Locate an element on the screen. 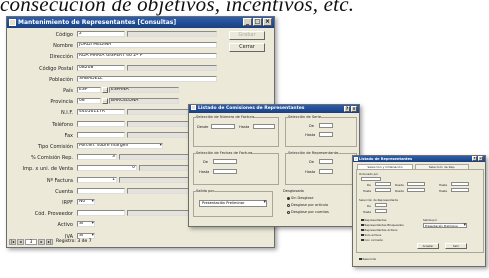  field-input: 44056117R is located at coordinates (101, 112).